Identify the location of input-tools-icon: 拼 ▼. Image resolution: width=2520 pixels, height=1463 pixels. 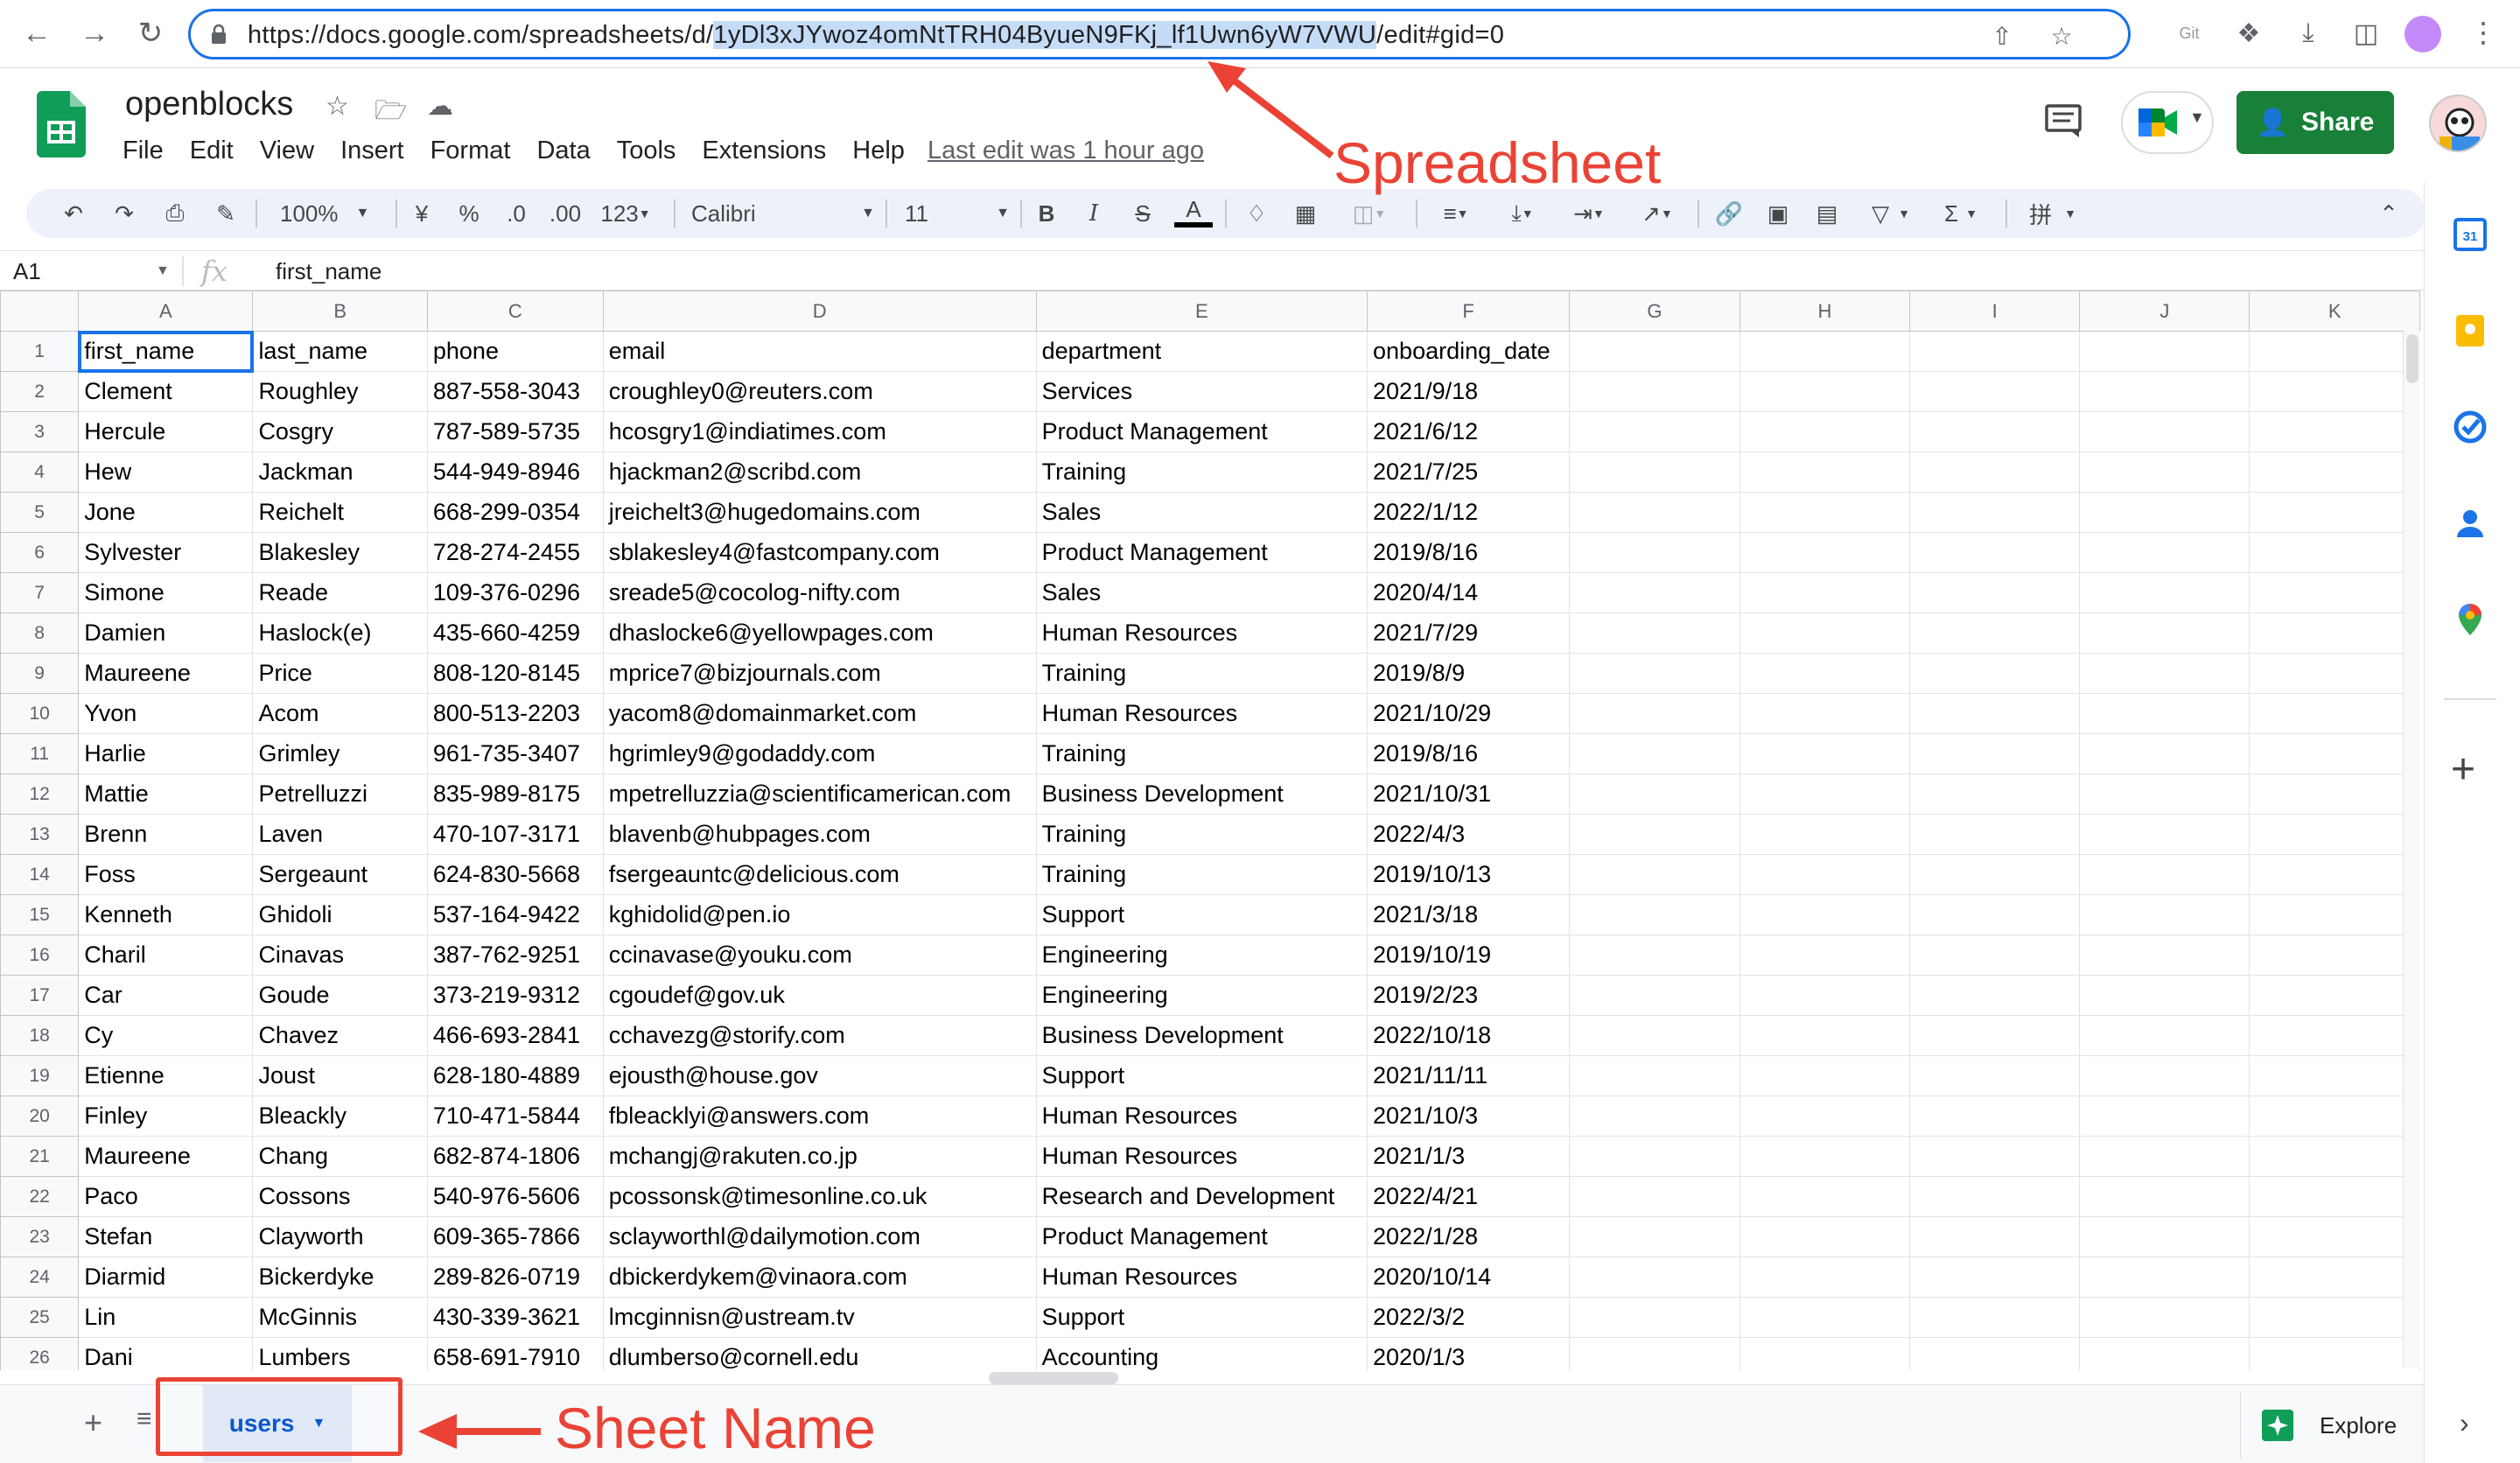
(2053, 213).